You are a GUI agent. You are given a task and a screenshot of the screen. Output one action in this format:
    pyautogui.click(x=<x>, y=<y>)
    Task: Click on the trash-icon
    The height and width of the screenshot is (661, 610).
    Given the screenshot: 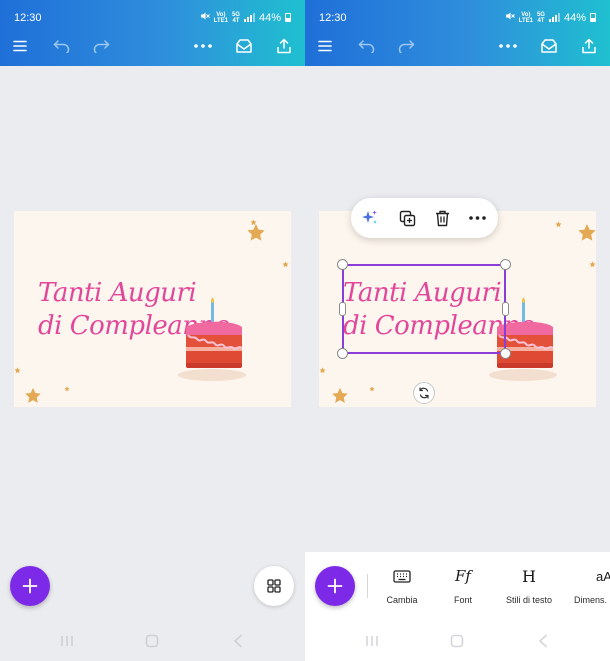 What is the action you would take?
    pyautogui.click(x=442, y=218)
    